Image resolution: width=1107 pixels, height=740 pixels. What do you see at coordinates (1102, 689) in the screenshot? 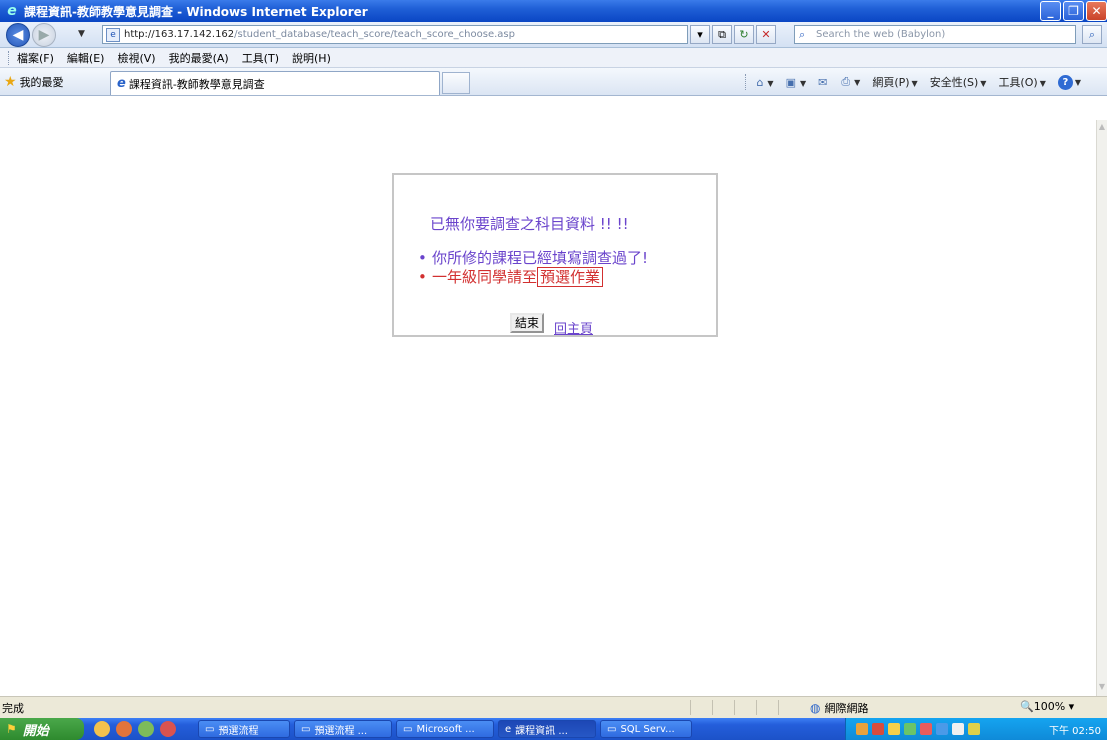
I see `scroll-down-icon: ▼` at bounding box center [1102, 689].